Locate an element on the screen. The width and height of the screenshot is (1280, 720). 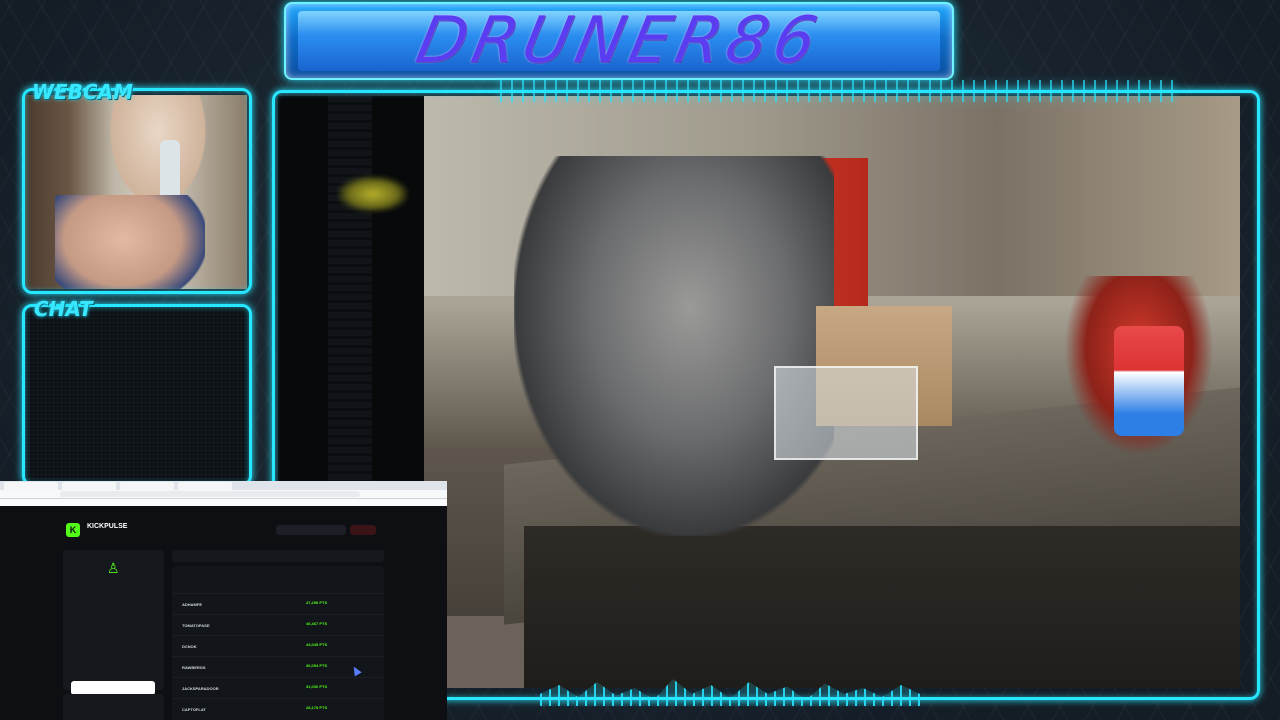
pick-winner-button is located at coordinates (113, 688).